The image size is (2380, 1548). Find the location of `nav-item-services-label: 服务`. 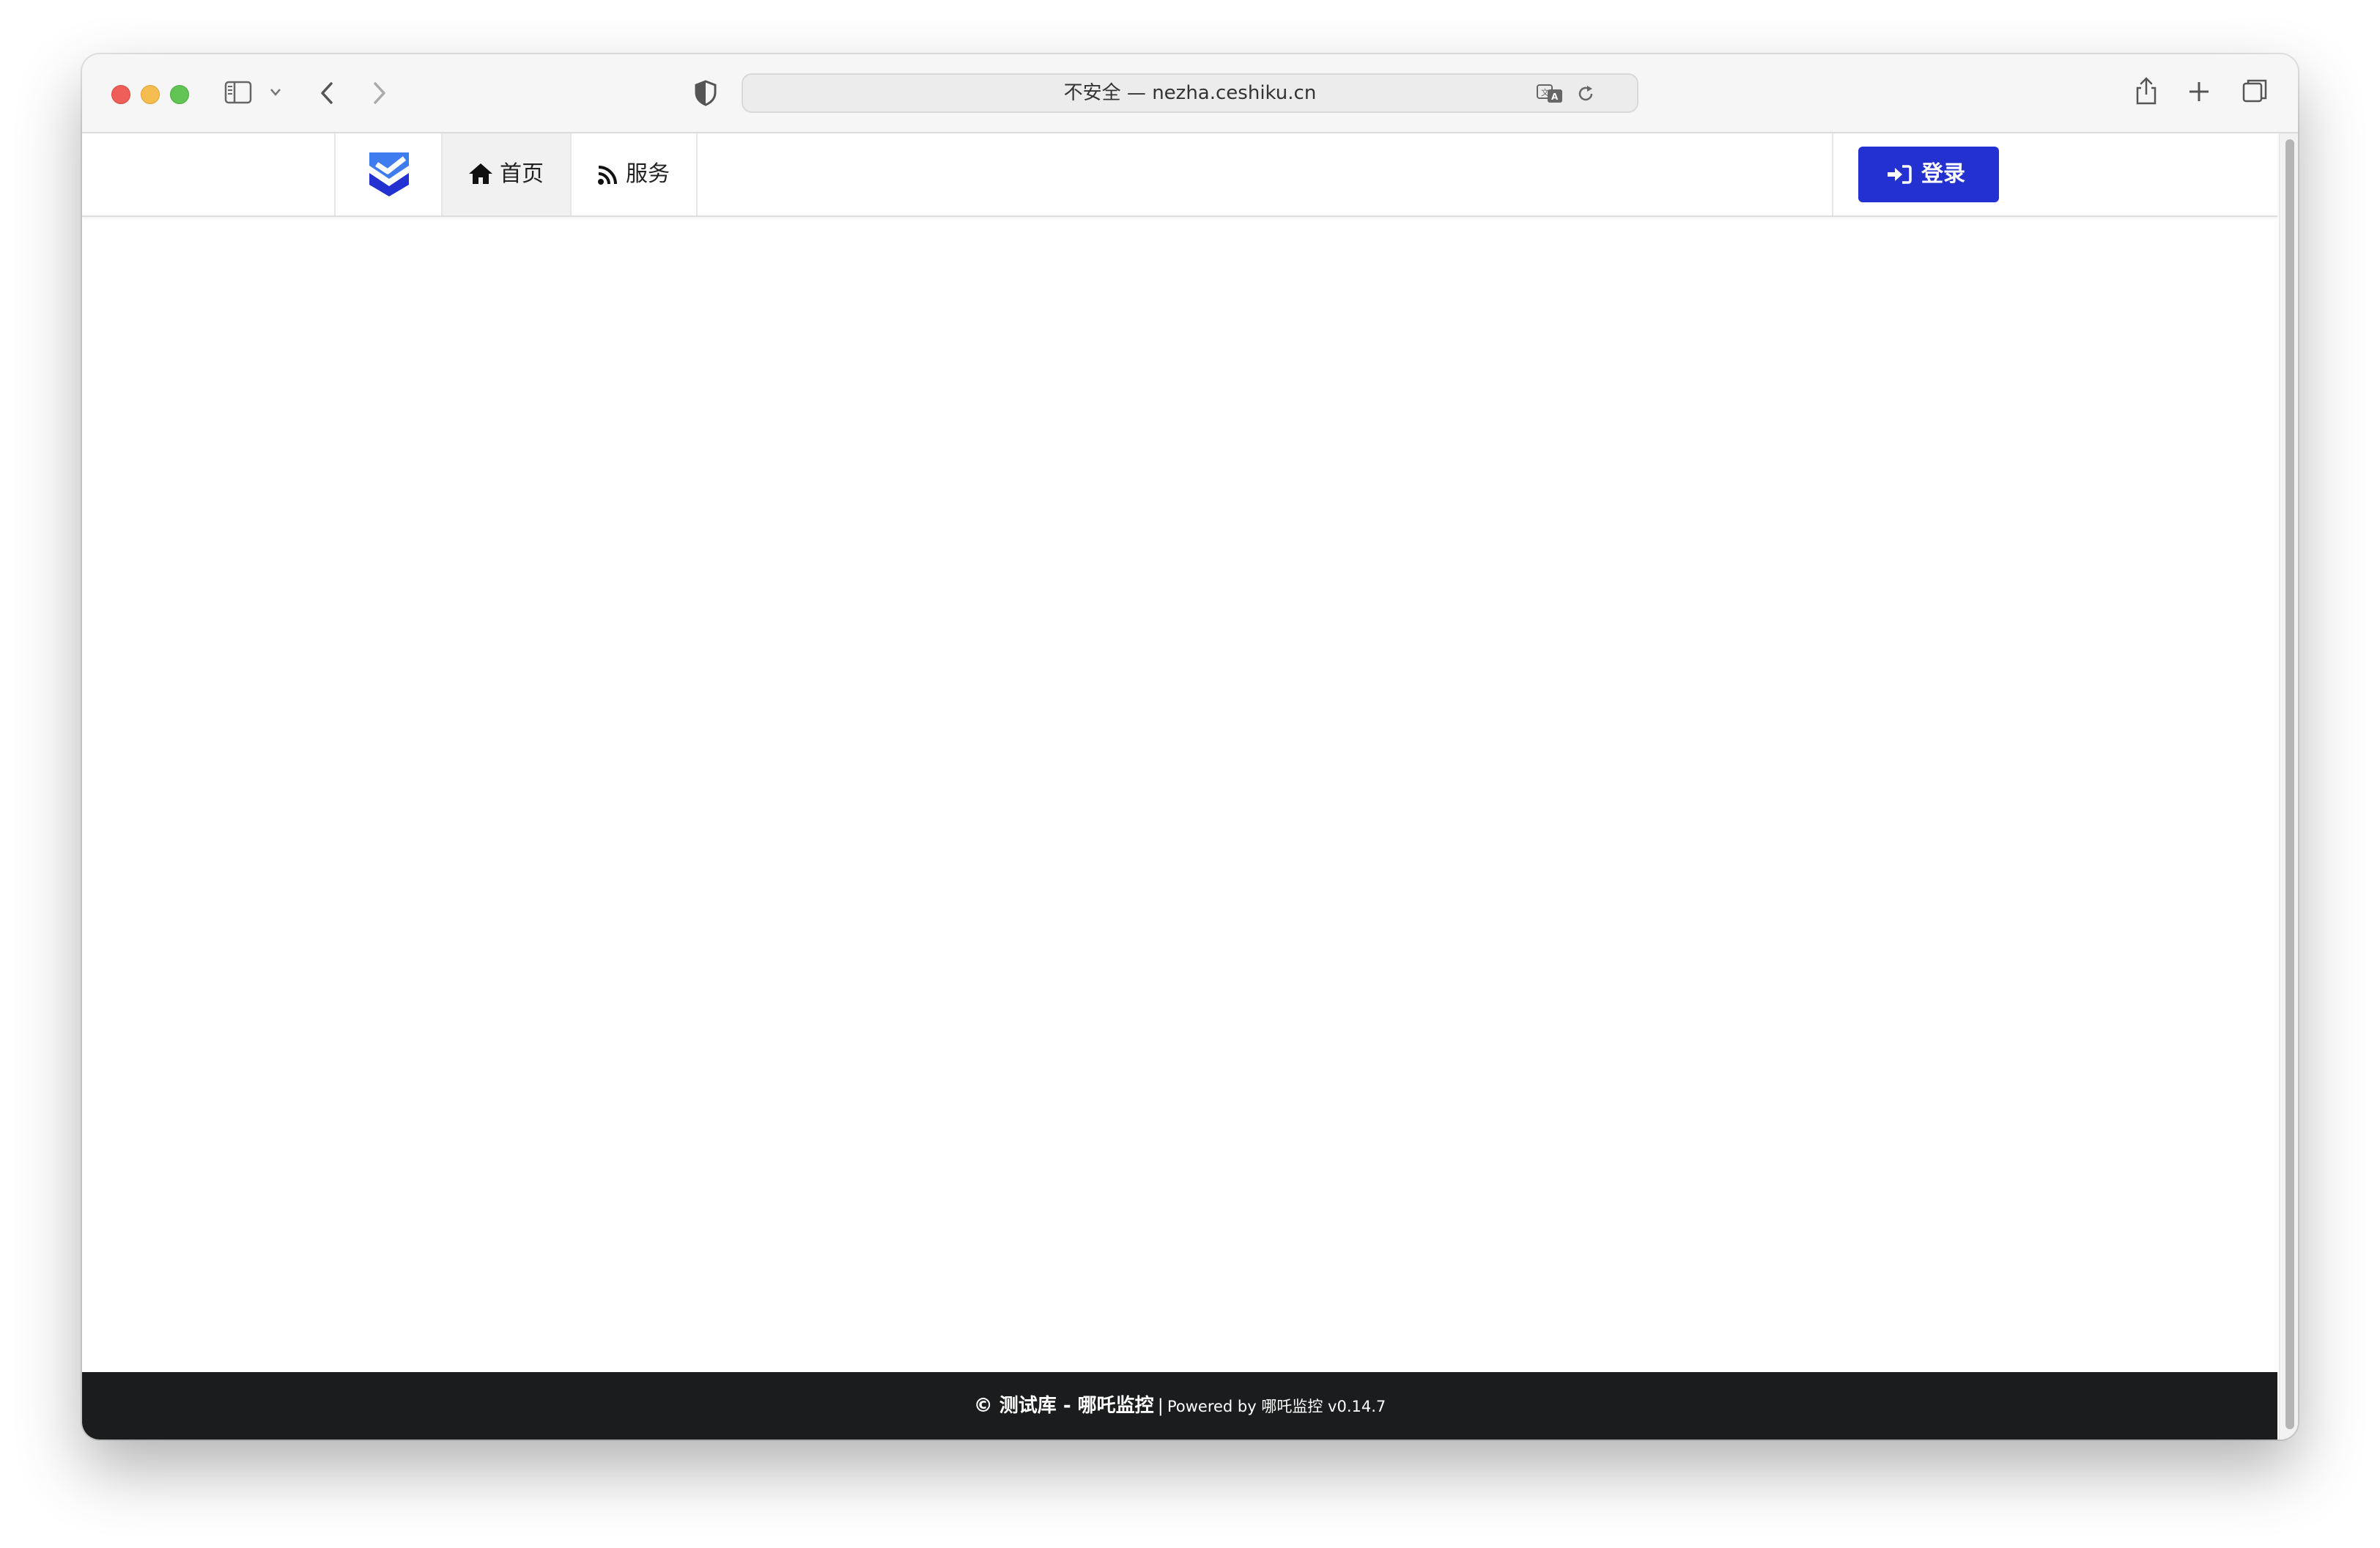

nav-item-services-label: 服务 is located at coordinates (648, 174).